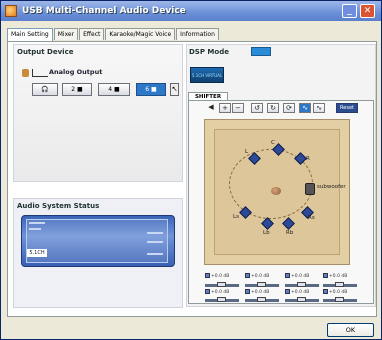 The height and width of the screenshot is (340, 382). I want to click on tab-main-setting: Main Setting, so click(30, 34).